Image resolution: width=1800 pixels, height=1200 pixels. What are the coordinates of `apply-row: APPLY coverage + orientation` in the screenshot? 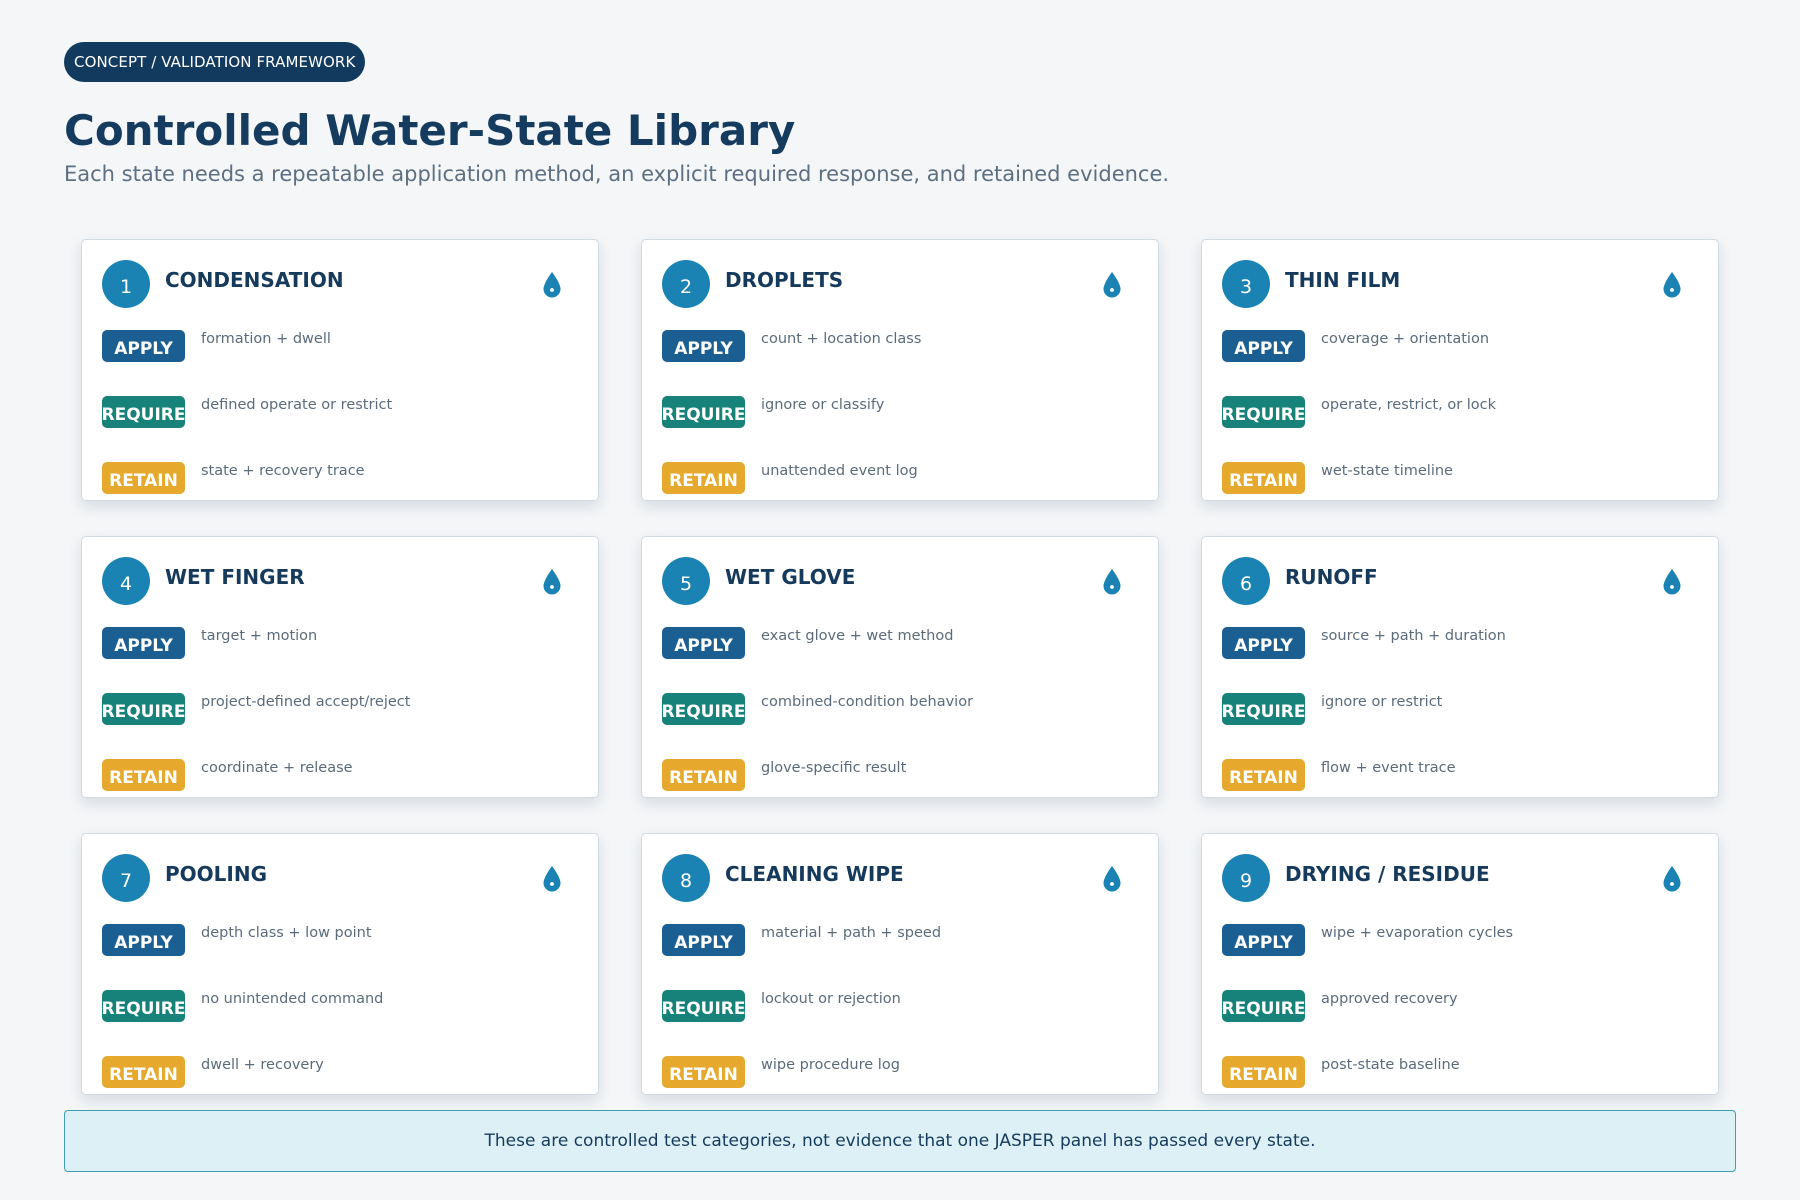 It's located at (1355, 346).